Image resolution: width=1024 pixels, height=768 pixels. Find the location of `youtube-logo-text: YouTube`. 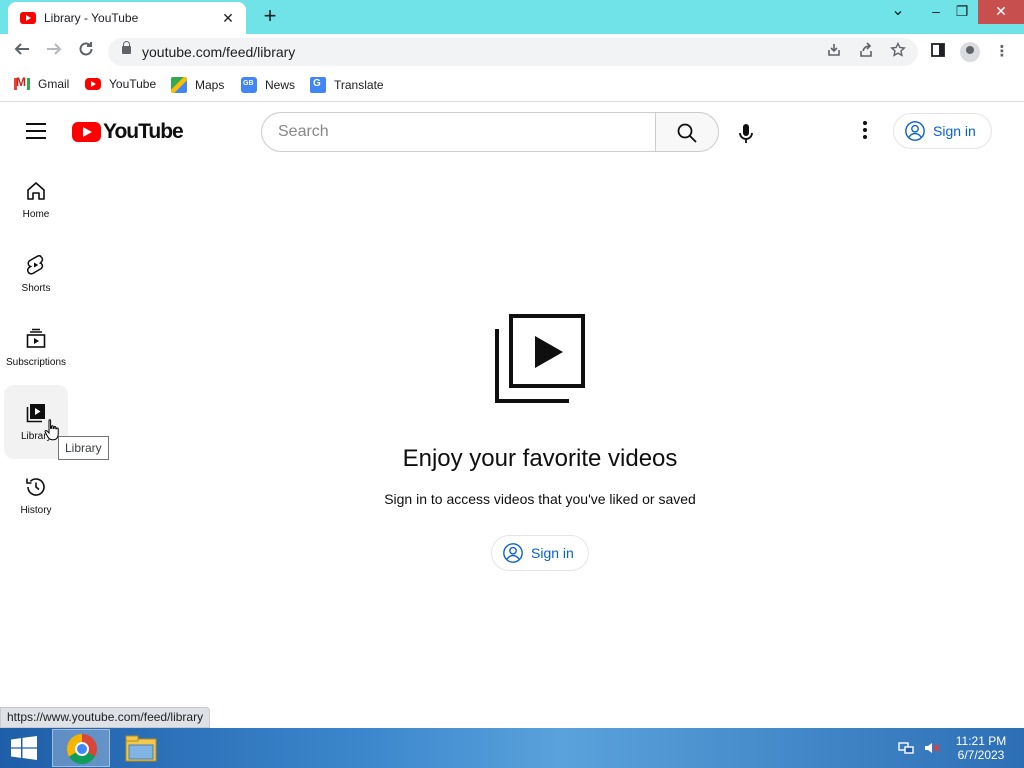

youtube-logo-text: YouTube is located at coordinates (143, 131).